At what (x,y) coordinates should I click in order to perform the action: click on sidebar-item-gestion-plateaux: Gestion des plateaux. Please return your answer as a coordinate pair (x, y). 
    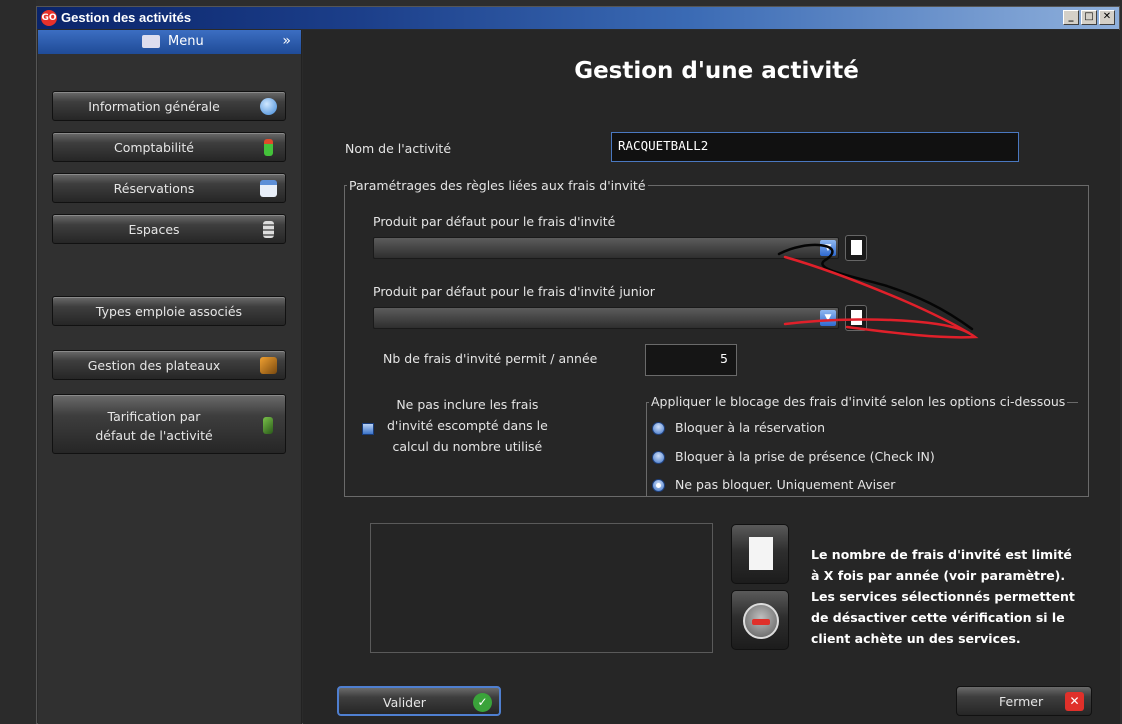
    Looking at the image, I should click on (169, 365).